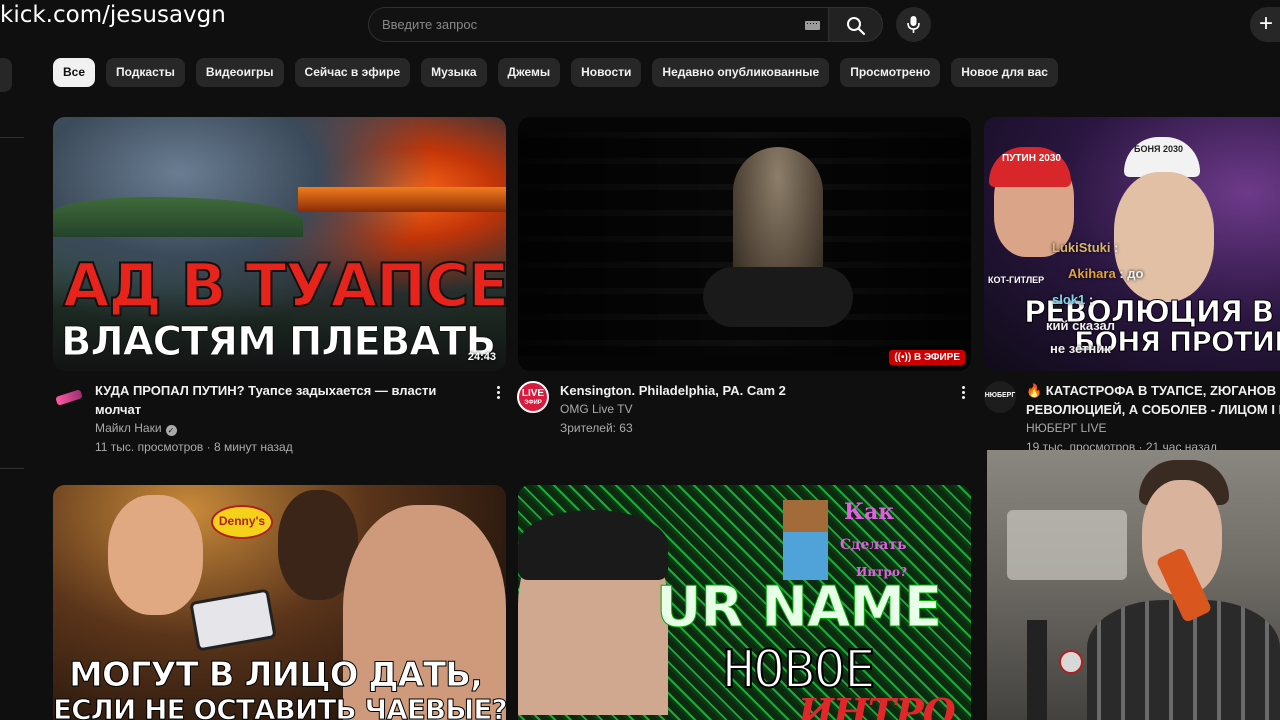 Image resolution: width=1280 pixels, height=720 pixels. I want to click on video-title: Kensington. Philadelphia, PA. Cam 2, so click(752, 390).